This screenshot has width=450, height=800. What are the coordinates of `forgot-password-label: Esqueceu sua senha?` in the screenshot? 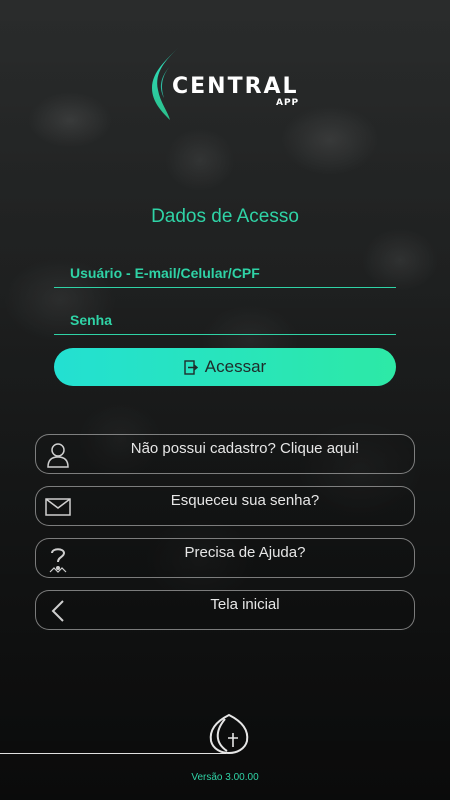 It's located at (245, 500).